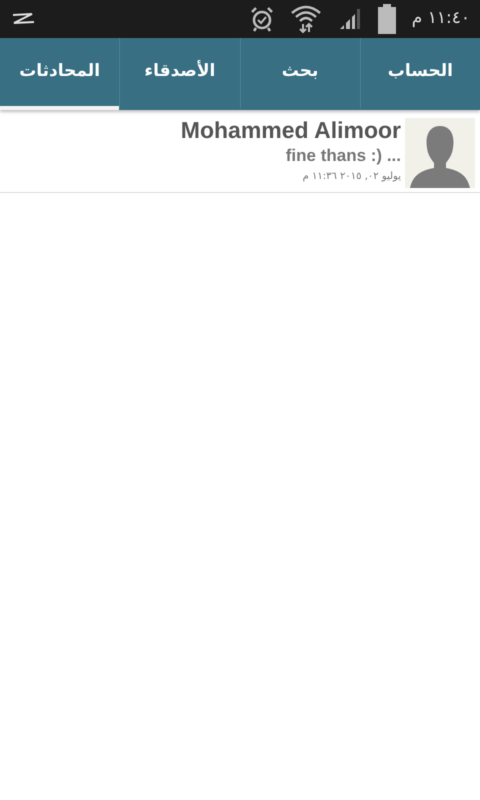 The height and width of the screenshot is (800, 480). Describe the element at coordinates (441, 18) in the screenshot. I see `clock: ١١:٤٠ م` at that location.